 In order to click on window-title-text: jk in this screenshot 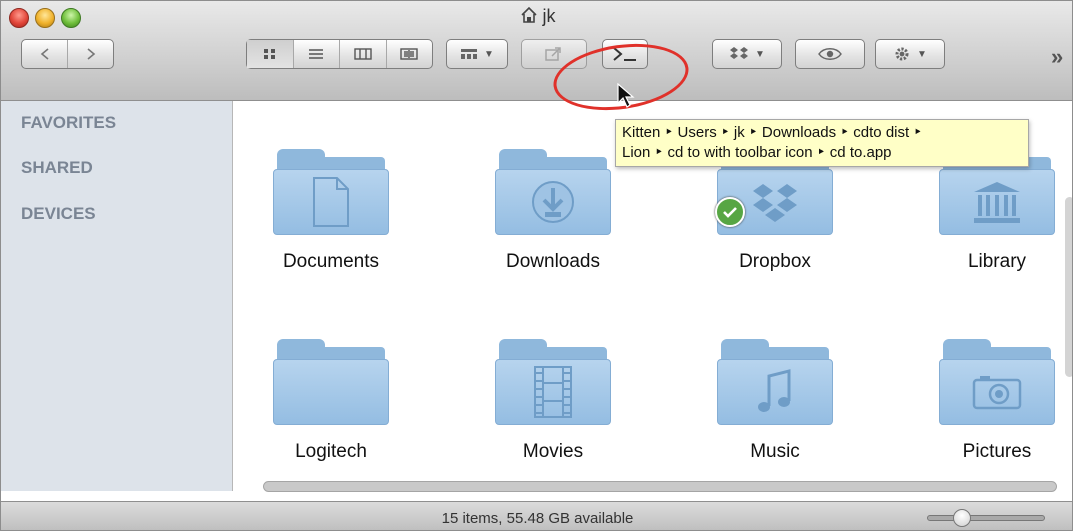, I will do `click(549, 16)`.